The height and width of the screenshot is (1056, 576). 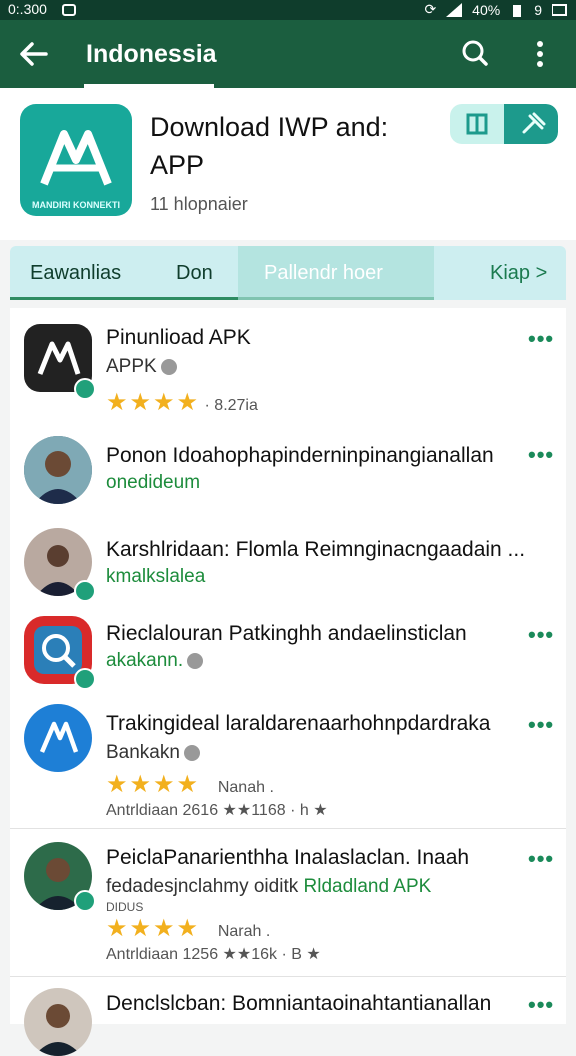 What do you see at coordinates (477, 124) in the screenshot?
I see `grid-view-icon` at bounding box center [477, 124].